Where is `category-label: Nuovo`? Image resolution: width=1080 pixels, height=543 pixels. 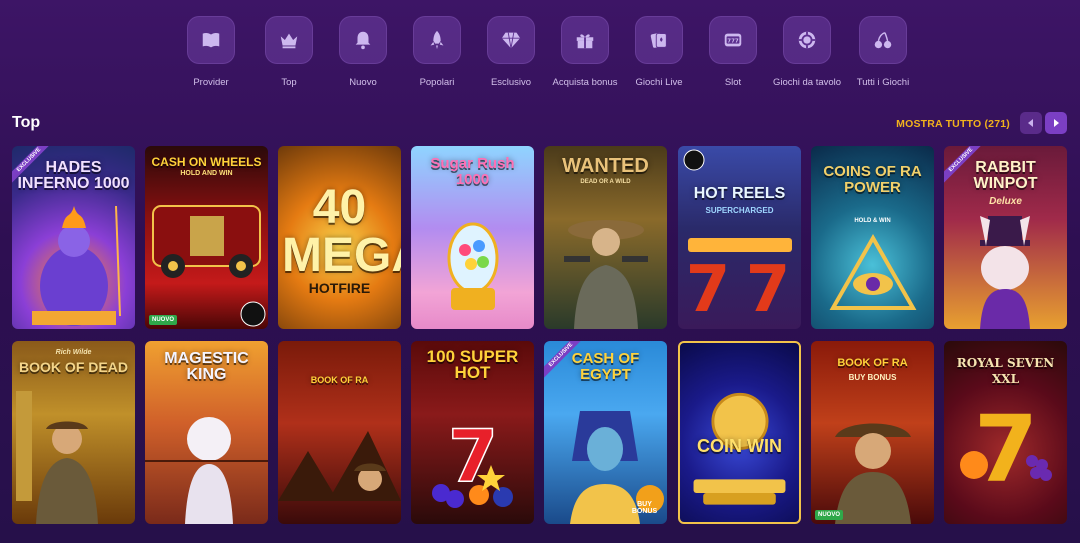
category-label: Nuovo is located at coordinates (363, 82).